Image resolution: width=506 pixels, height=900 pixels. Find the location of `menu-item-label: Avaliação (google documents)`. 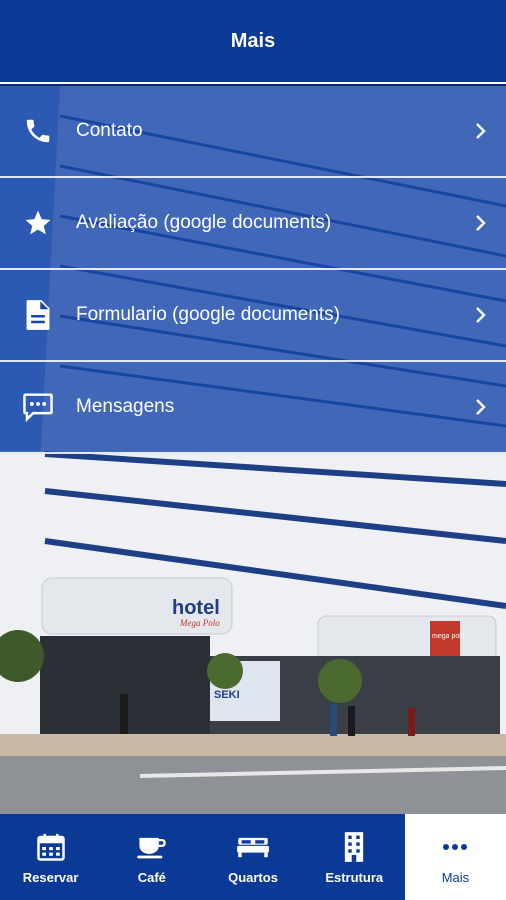

menu-item-label: Avaliação (google documents) is located at coordinates (204, 222).